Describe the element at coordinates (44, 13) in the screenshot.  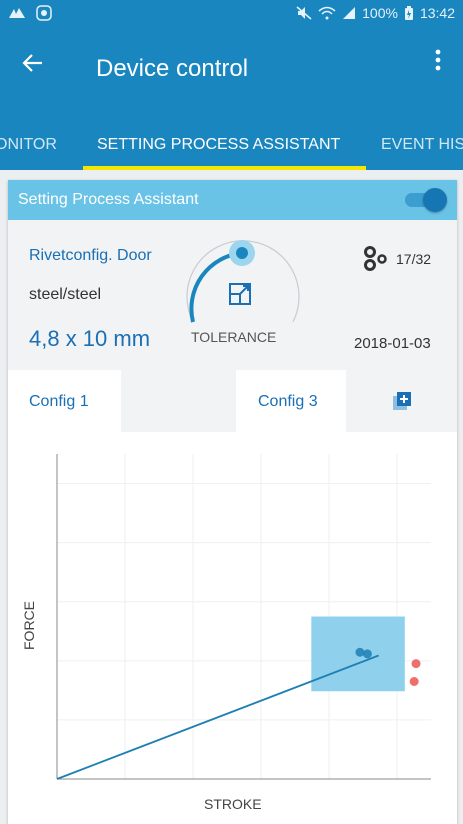
I see `notification-icon` at that location.